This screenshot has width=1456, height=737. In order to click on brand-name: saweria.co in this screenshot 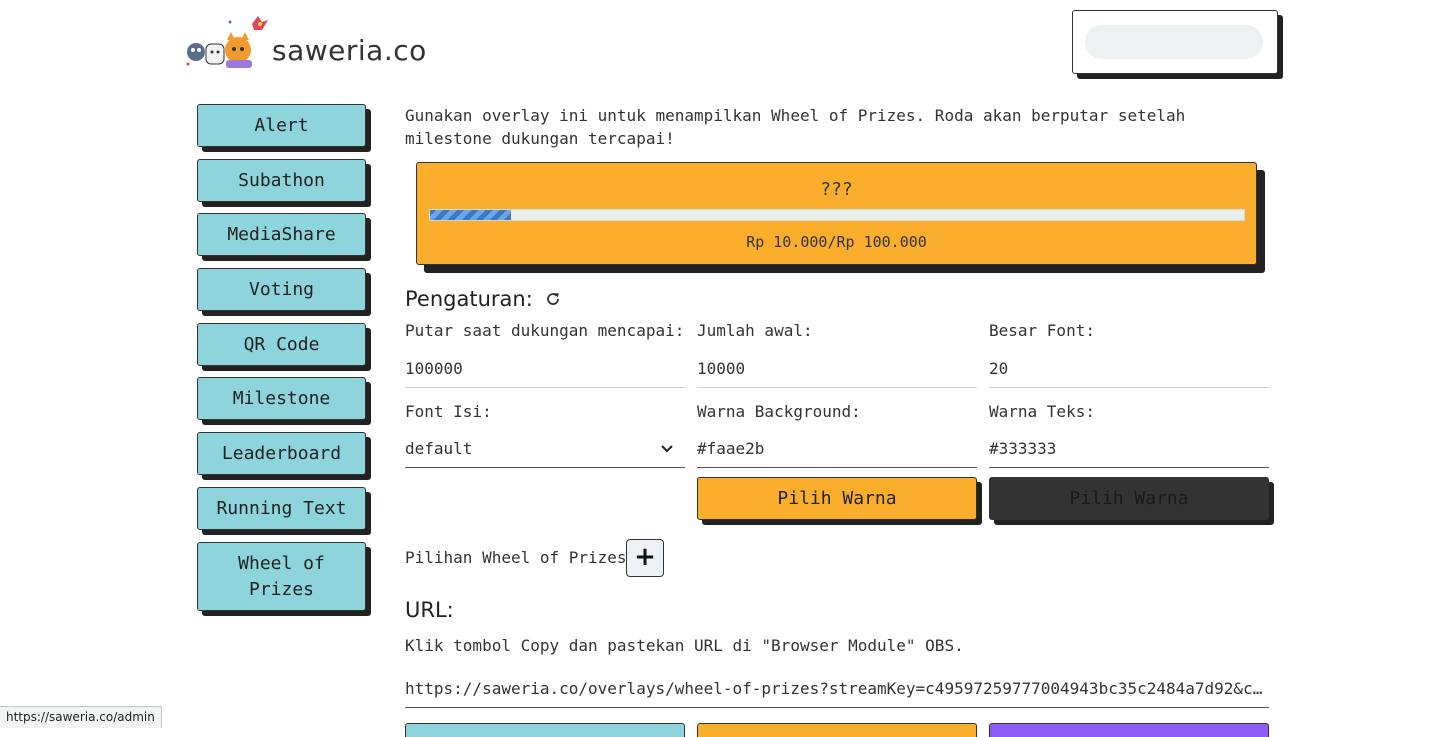, I will do `click(349, 50)`.